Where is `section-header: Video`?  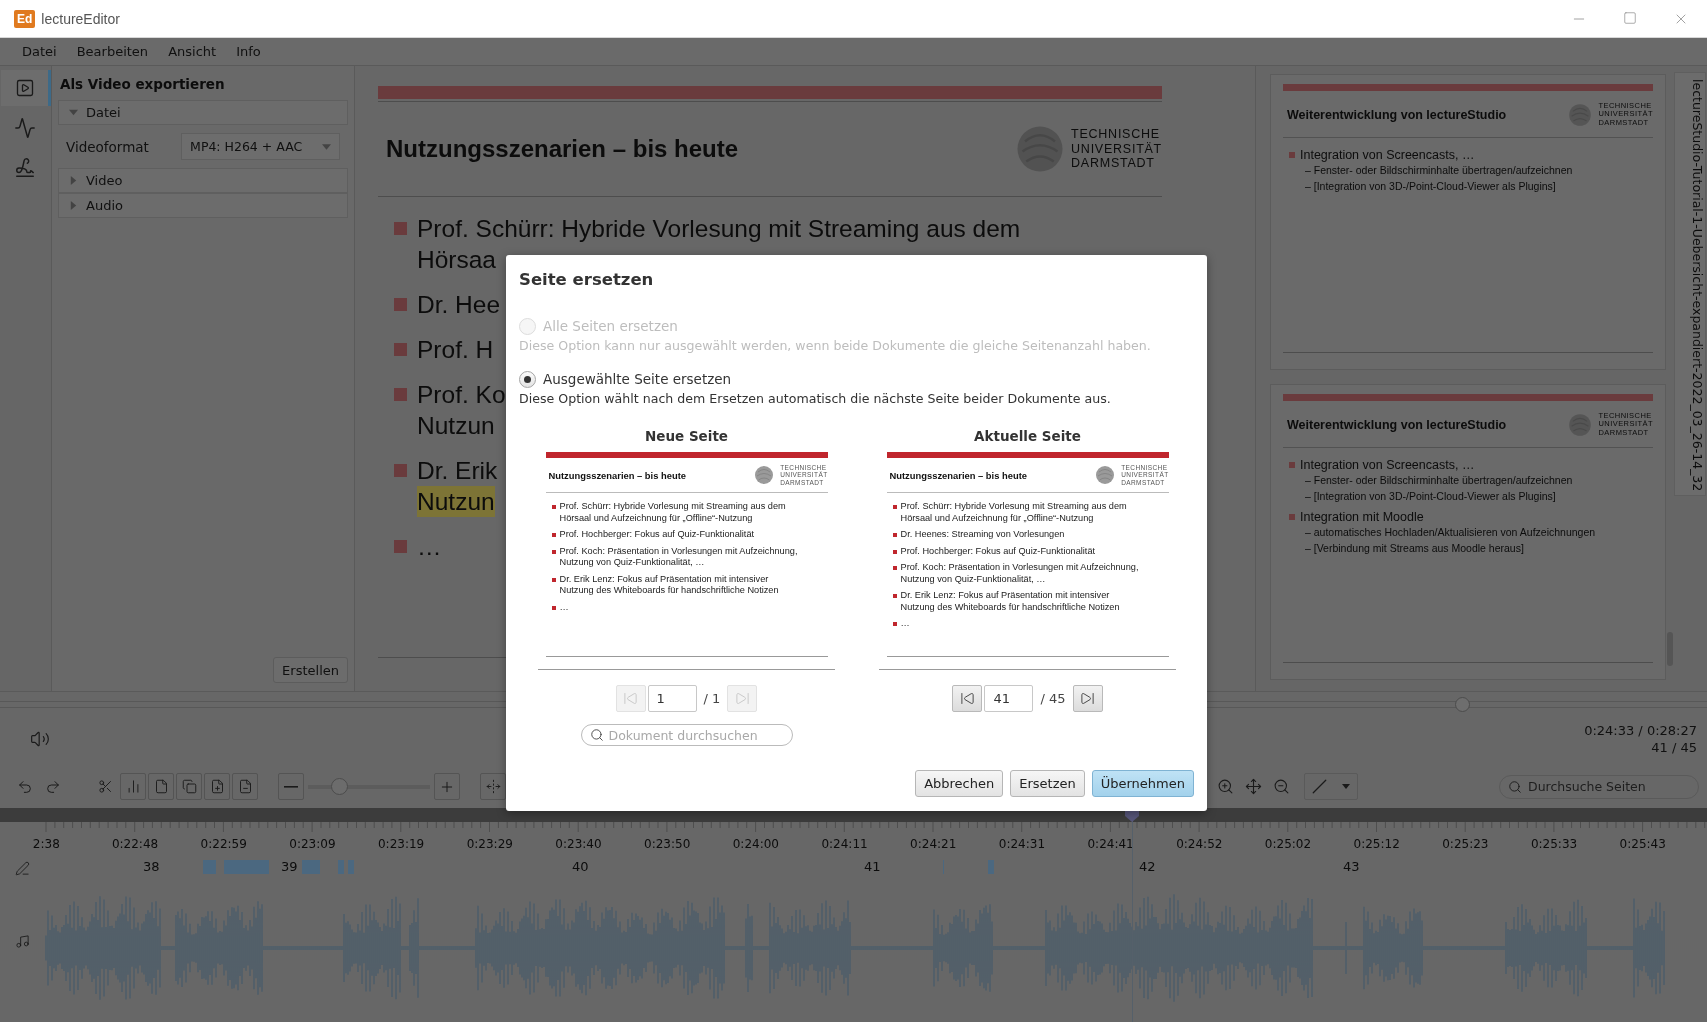
section-header: Video is located at coordinates (203, 180).